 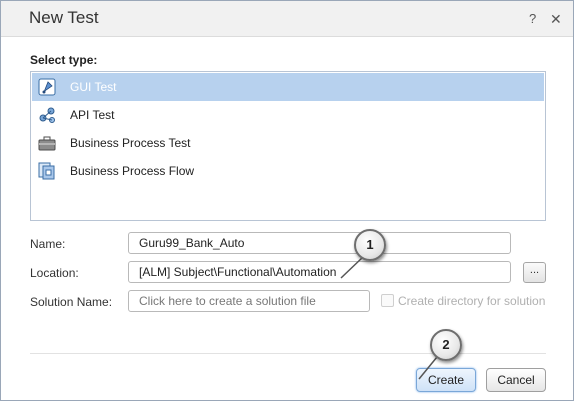 What do you see at coordinates (47, 171) in the screenshot?
I see `business-process-flow-icon` at bounding box center [47, 171].